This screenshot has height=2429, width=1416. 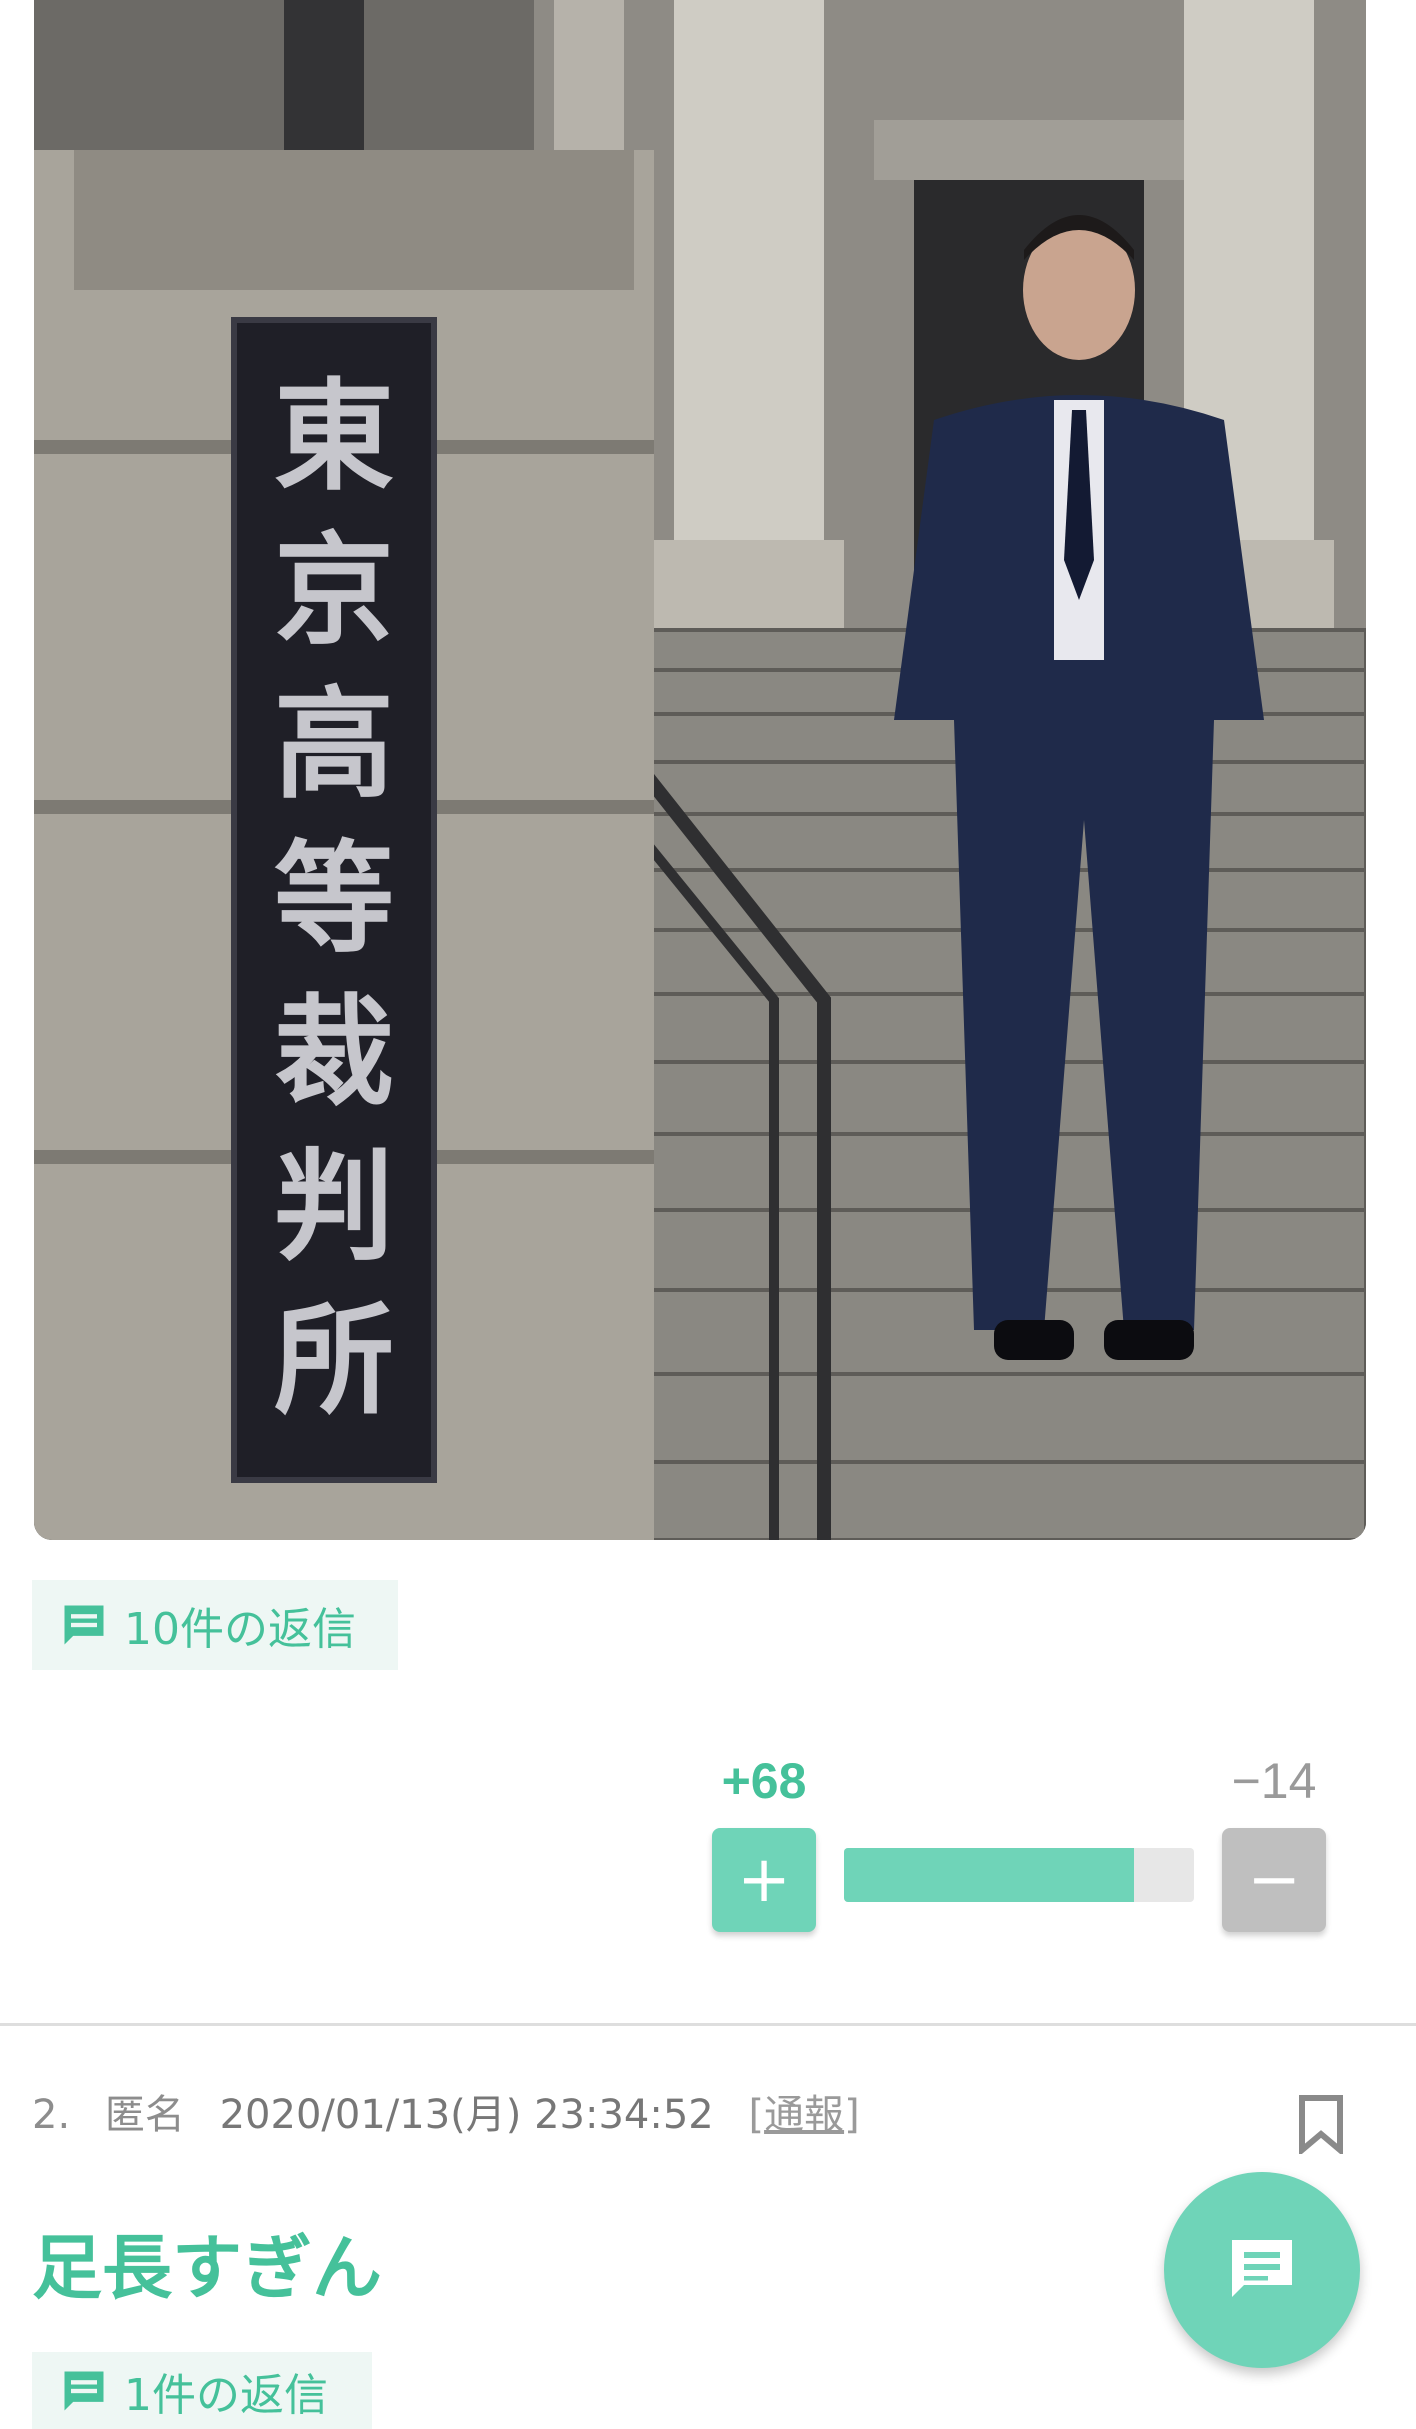 I want to click on vote-ratio-bar, so click(x=1019, y=1875).